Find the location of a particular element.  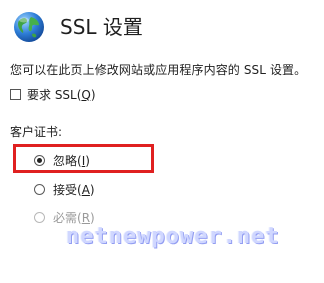

watermark: netnewpower.net is located at coordinates (173, 236).